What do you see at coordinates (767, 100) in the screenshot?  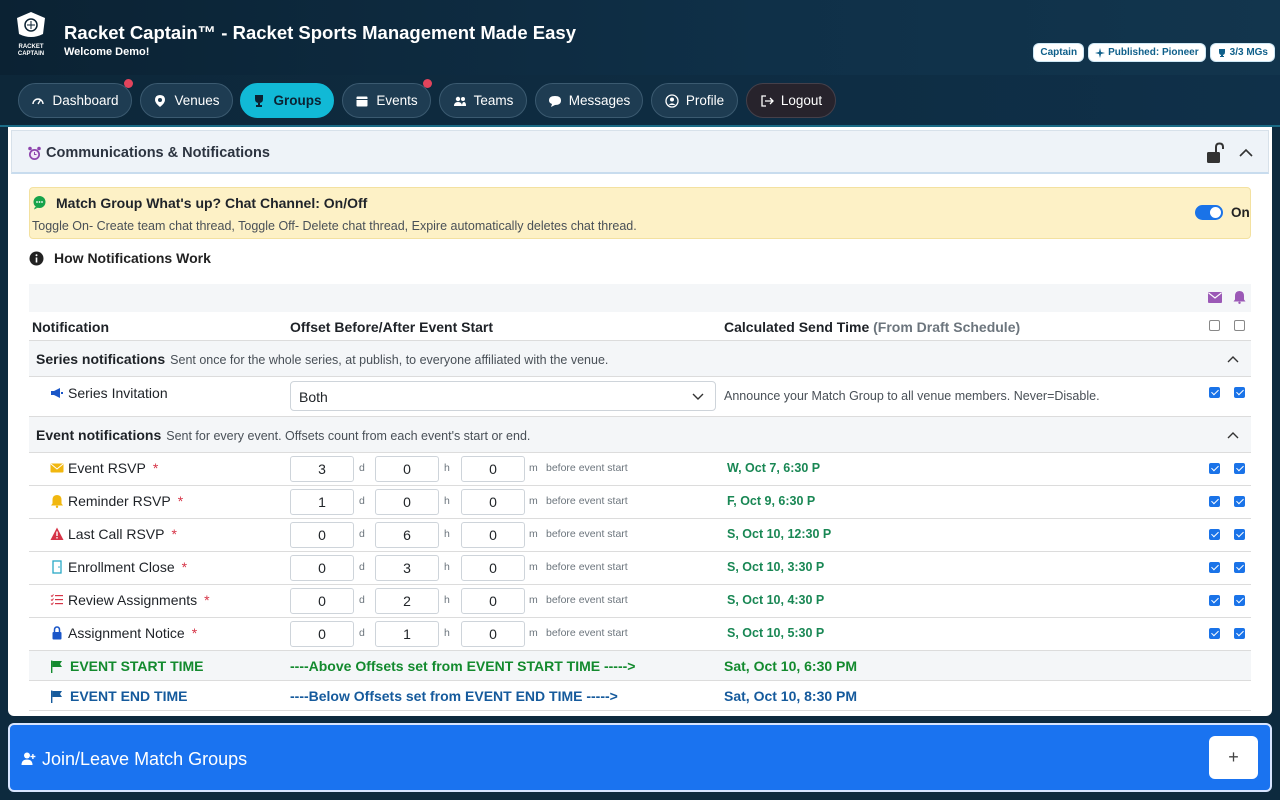 I see `logout-icon` at bounding box center [767, 100].